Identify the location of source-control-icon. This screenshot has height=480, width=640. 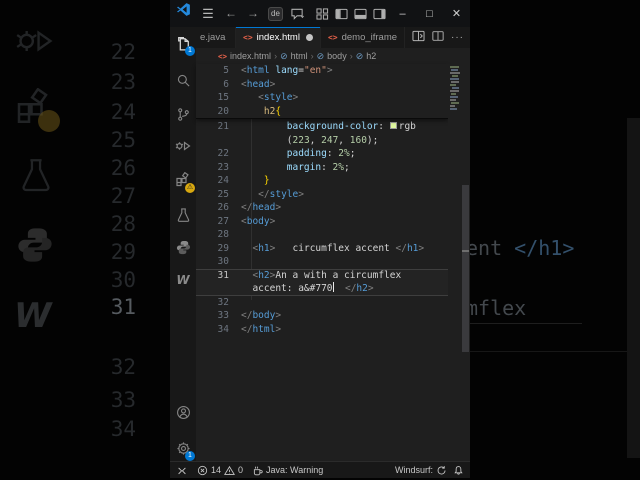
(183, 114).